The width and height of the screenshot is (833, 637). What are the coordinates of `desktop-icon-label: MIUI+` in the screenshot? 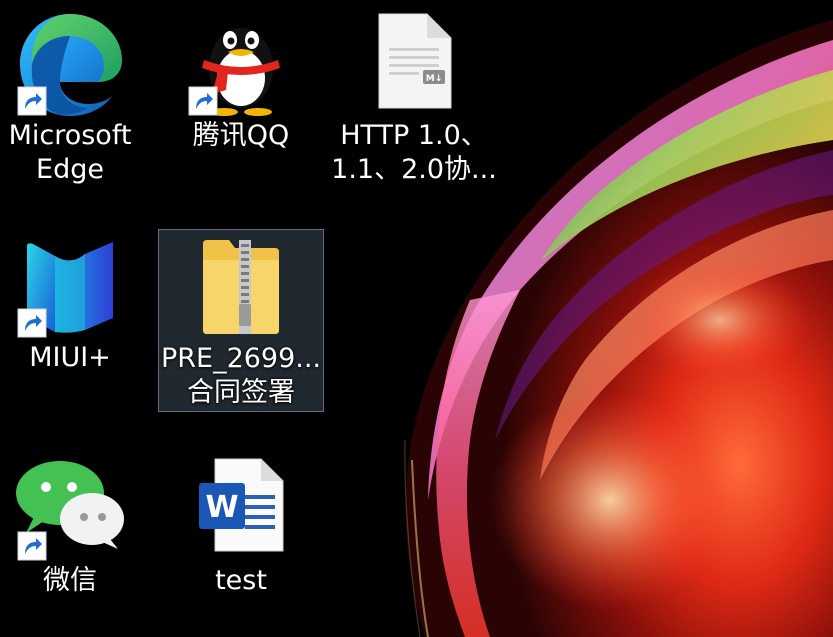 It's located at (70, 357).